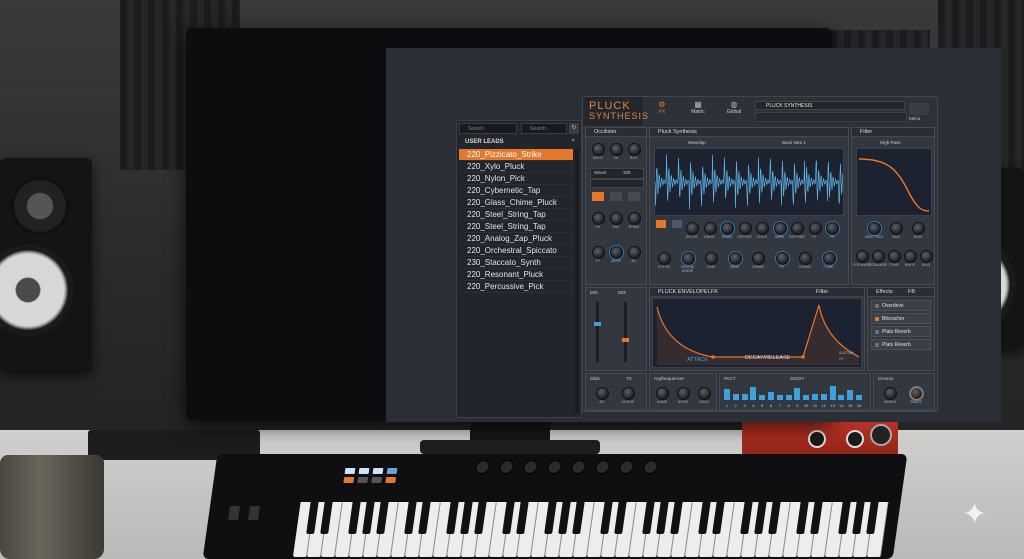  Describe the element at coordinates (815, 228) in the screenshot. I see `knob-pluck-a8` at that location.